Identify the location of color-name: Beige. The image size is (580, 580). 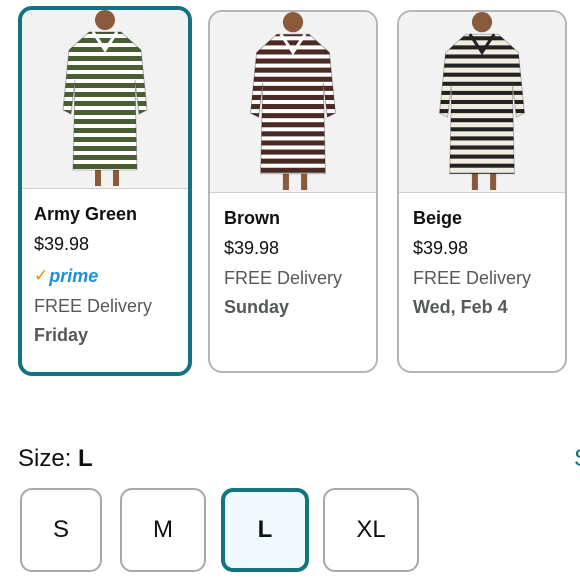
(438, 218).